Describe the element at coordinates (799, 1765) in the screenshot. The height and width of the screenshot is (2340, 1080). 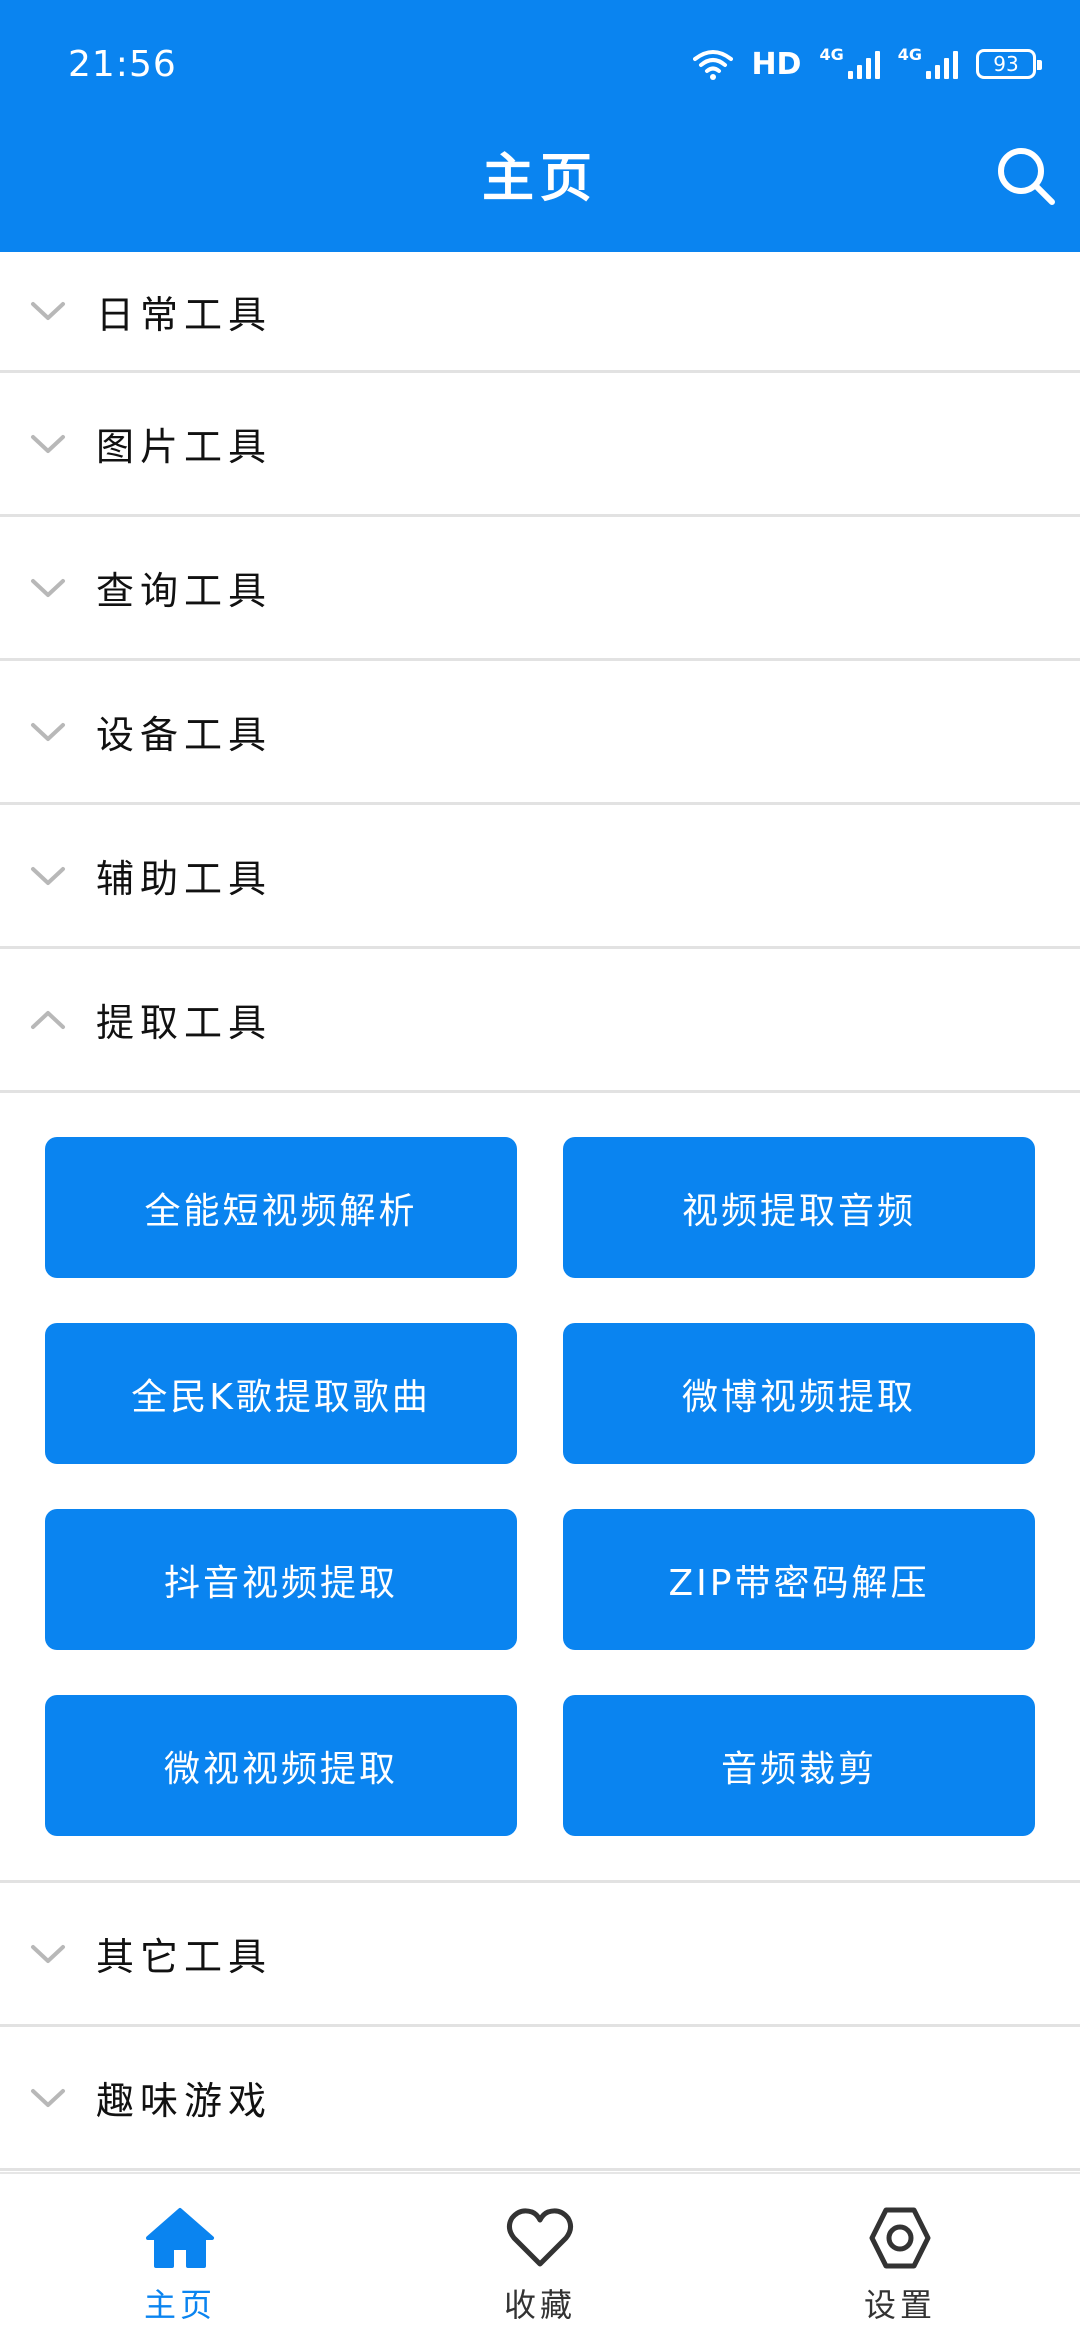
I see `tool-audio-trim-button: 音频裁剪` at that location.